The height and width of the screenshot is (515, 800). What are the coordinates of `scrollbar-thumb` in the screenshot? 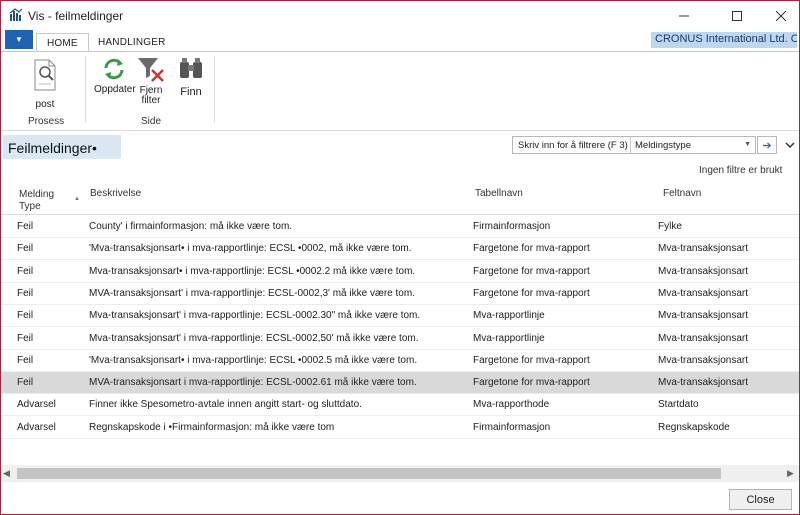 It's located at (369, 473).